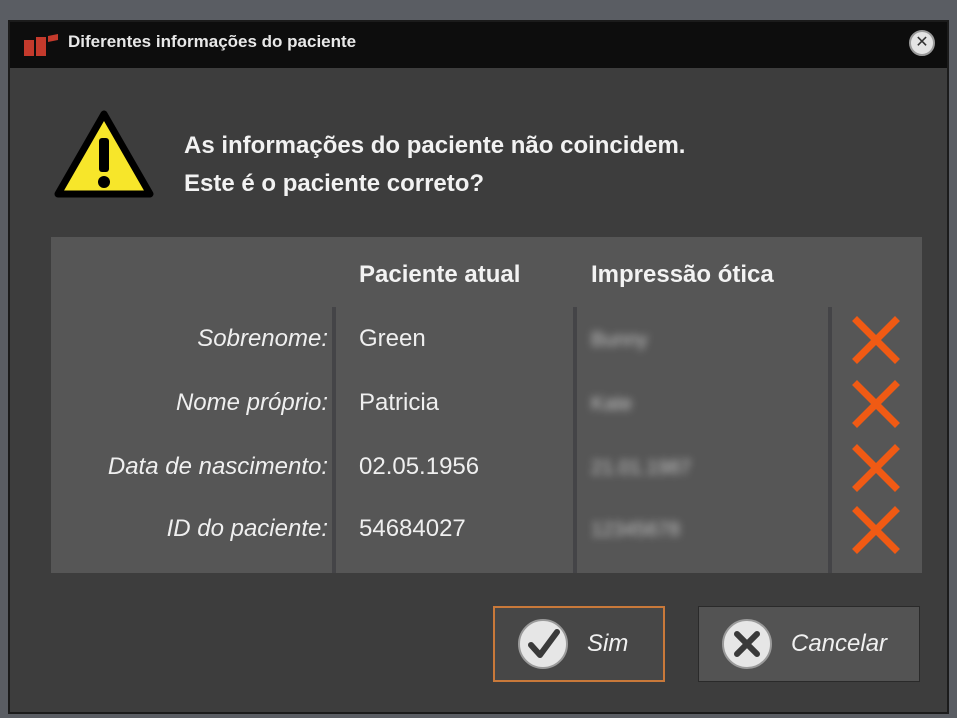 This screenshot has width=957, height=718. I want to click on column-header-optical-scan: Impressão ótica, so click(682, 274).